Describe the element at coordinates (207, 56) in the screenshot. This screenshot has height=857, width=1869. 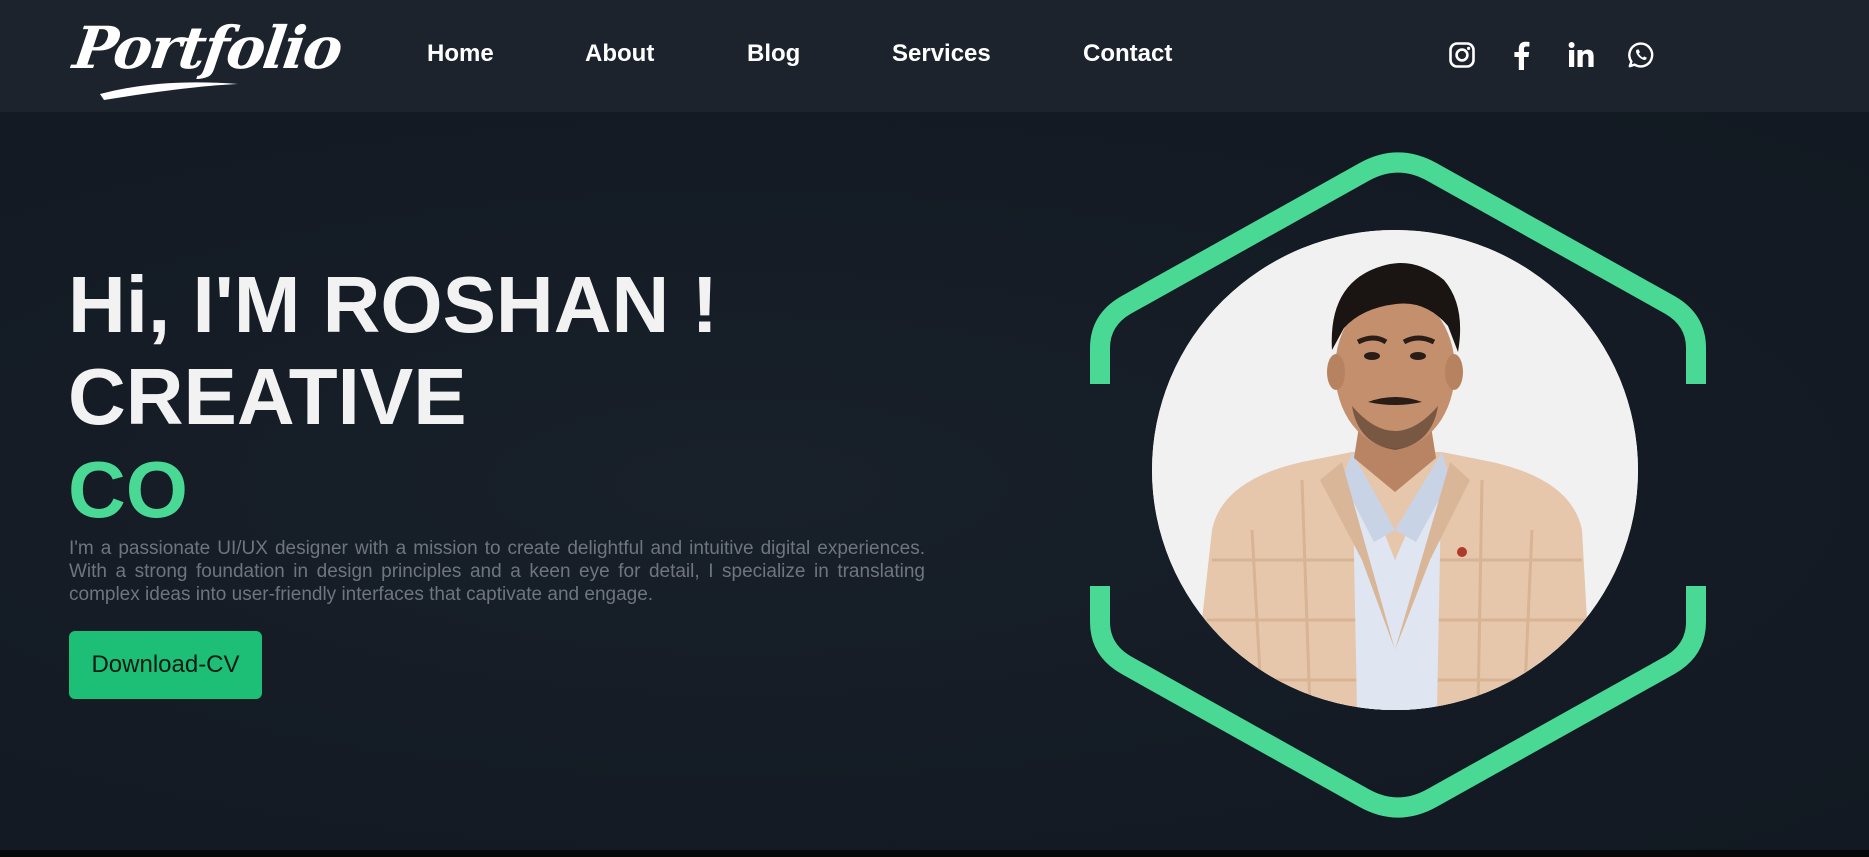
I see `portfolio-logo: Portfolio` at that location.